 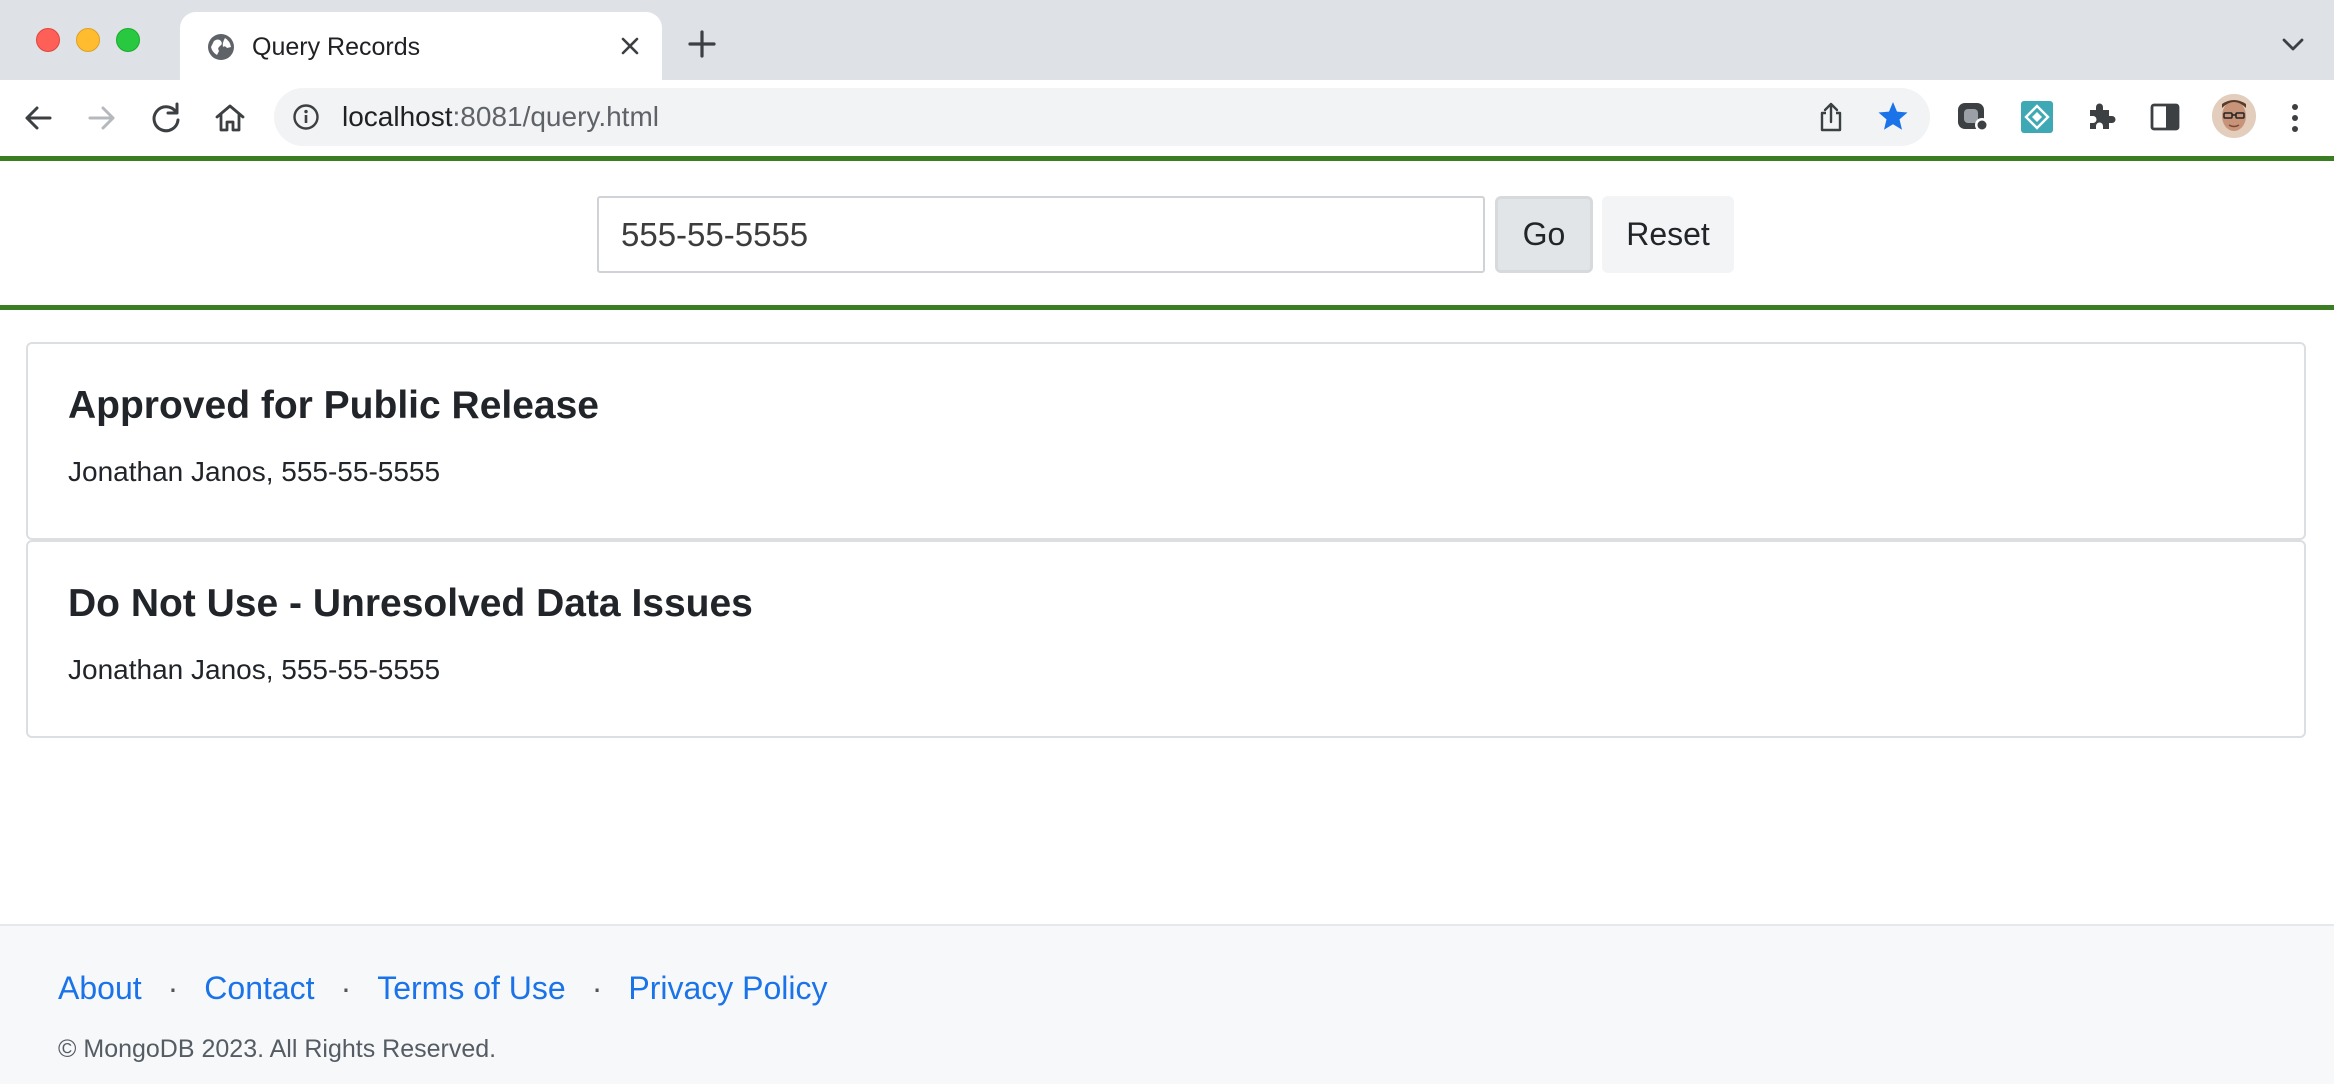 What do you see at coordinates (277, 1049) in the screenshot?
I see `copyright-text: © MongoDB 2023. All Rights Reserved.` at bounding box center [277, 1049].